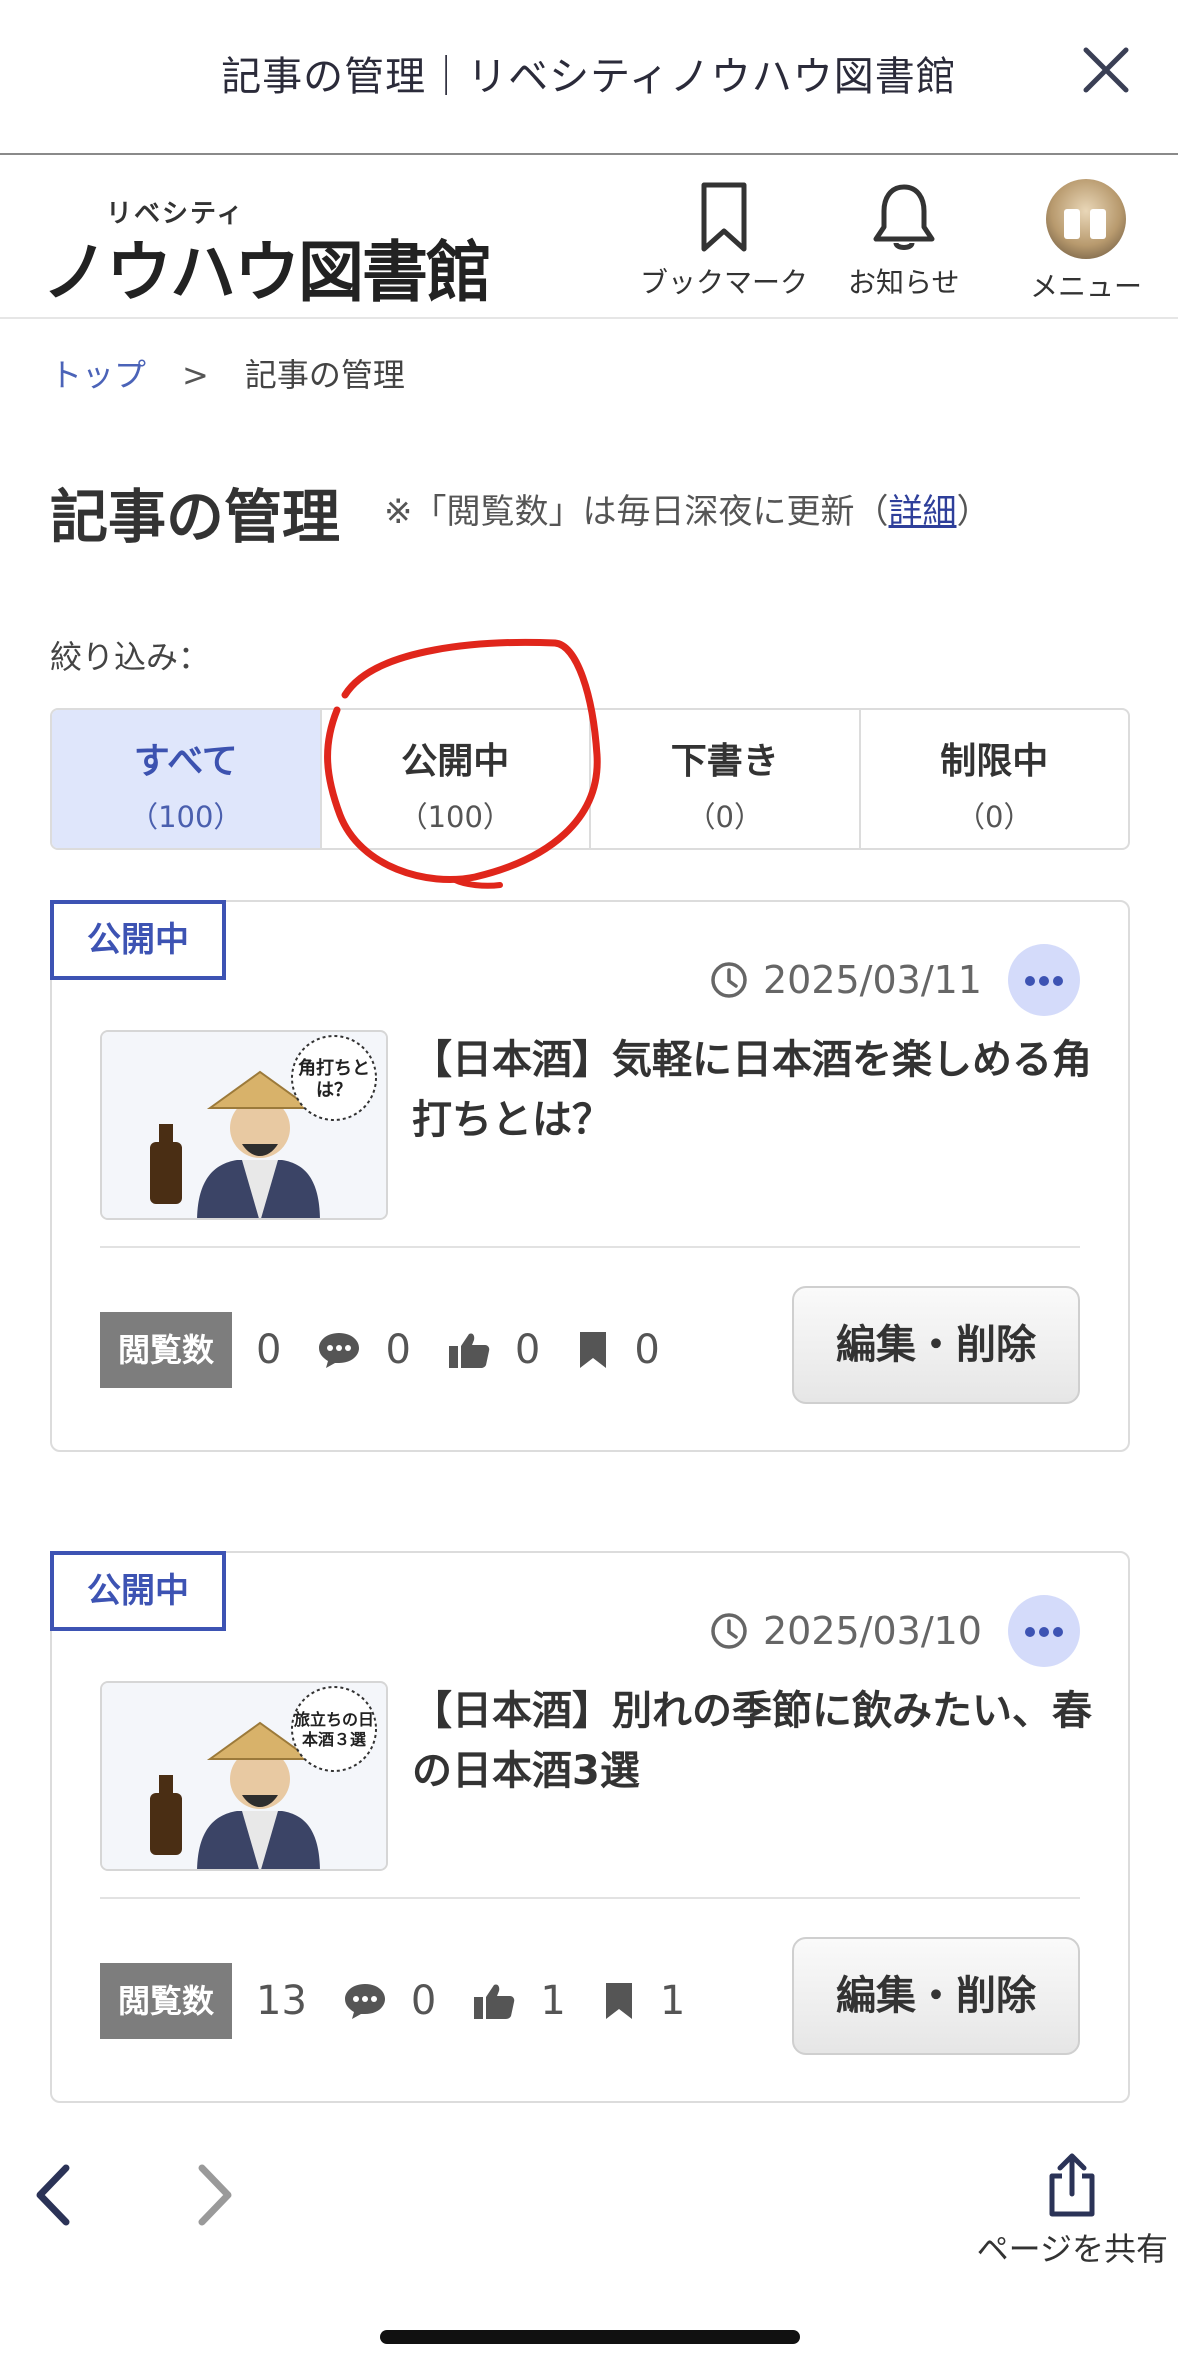 This screenshot has width=1178, height=2367. I want to click on like-count: 1, so click(553, 2001).